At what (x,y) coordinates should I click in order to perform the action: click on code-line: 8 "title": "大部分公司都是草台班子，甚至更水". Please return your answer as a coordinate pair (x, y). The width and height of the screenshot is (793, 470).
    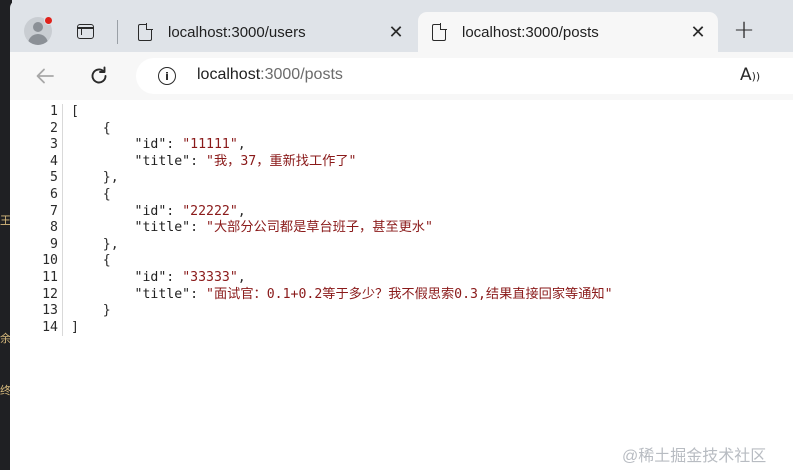
    Looking at the image, I should click on (311, 228).